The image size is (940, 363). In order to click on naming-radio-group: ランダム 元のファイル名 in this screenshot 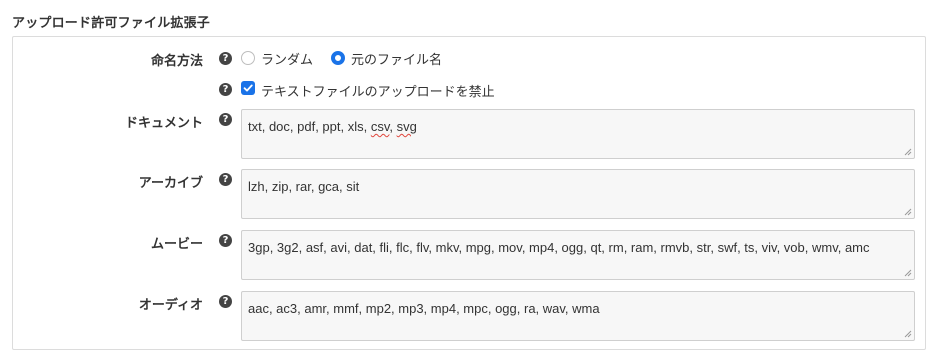, I will do `click(350, 58)`.